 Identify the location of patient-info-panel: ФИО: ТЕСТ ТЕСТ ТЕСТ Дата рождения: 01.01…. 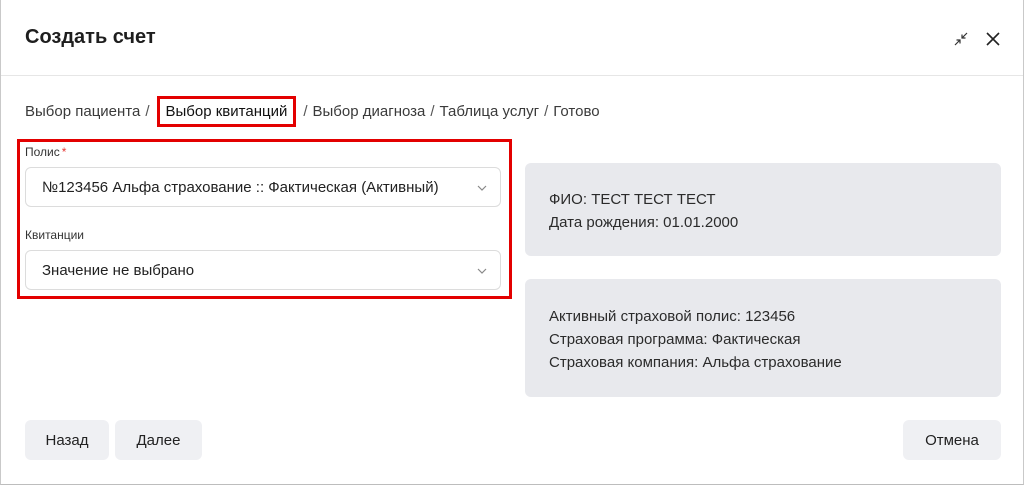
(763, 209).